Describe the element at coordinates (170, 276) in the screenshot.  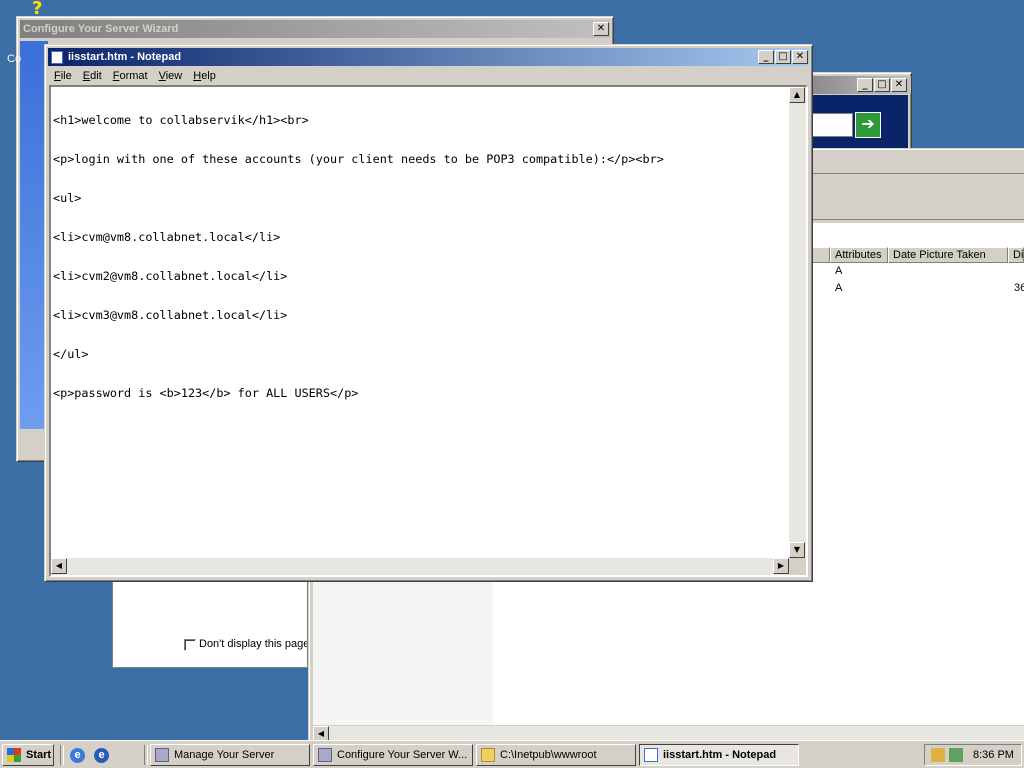
I see `editor-line: <li>cvm2@vm8.collabnet.local</li>` at that location.